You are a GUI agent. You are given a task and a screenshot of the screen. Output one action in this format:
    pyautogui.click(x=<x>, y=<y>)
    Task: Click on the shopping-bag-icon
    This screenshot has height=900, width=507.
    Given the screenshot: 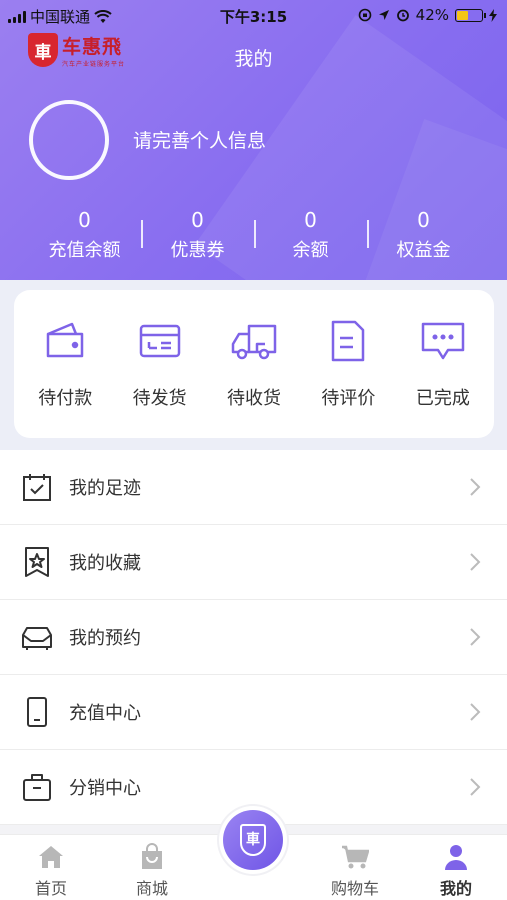 What is the action you would take?
    pyautogui.click(x=152, y=856)
    